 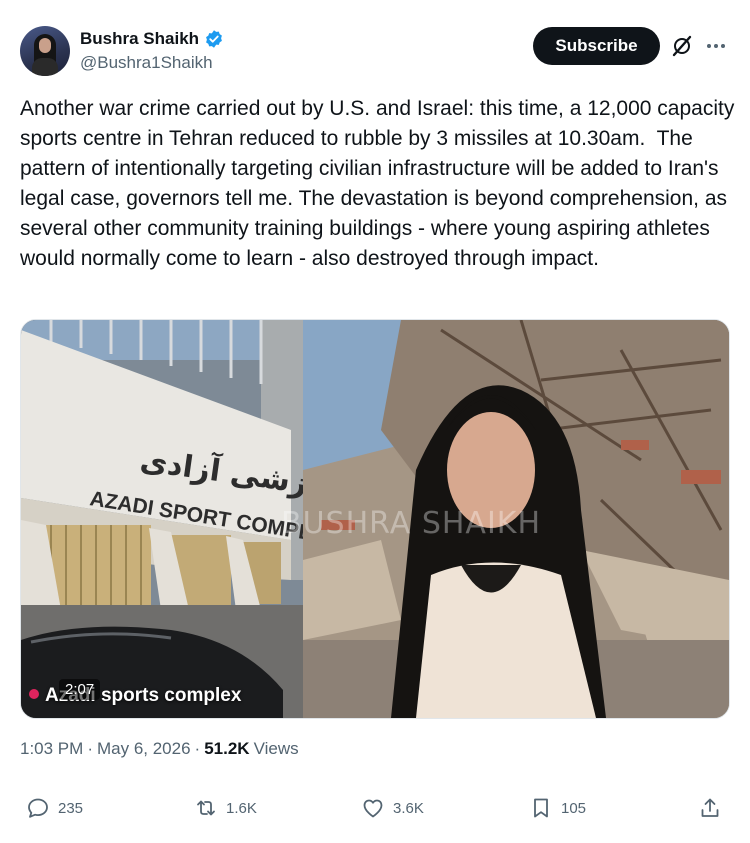 What do you see at coordinates (276, 748) in the screenshot?
I see `views-label: Views` at bounding box center [276, 748].